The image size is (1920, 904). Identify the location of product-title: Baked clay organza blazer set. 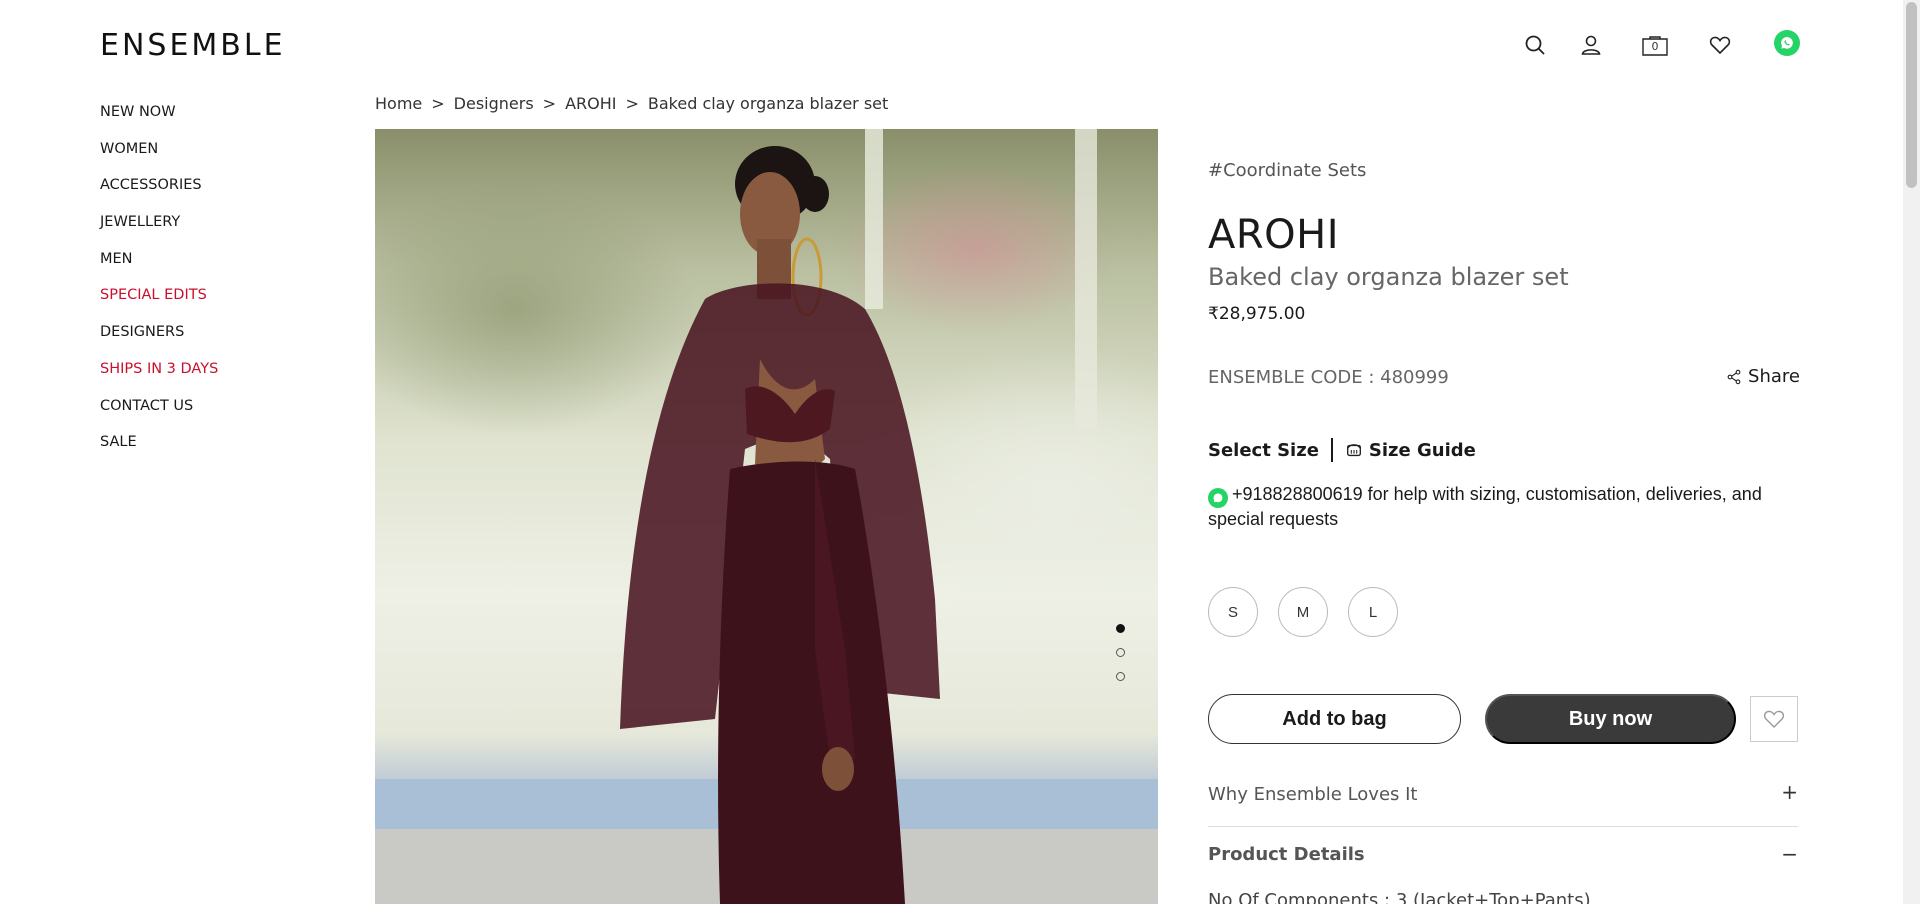
(1388, 277).